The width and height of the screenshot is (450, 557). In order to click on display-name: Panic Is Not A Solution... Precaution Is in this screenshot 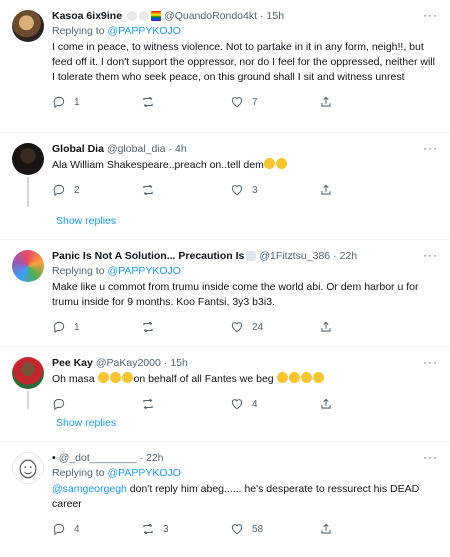, I will do `click(148, 256)`.